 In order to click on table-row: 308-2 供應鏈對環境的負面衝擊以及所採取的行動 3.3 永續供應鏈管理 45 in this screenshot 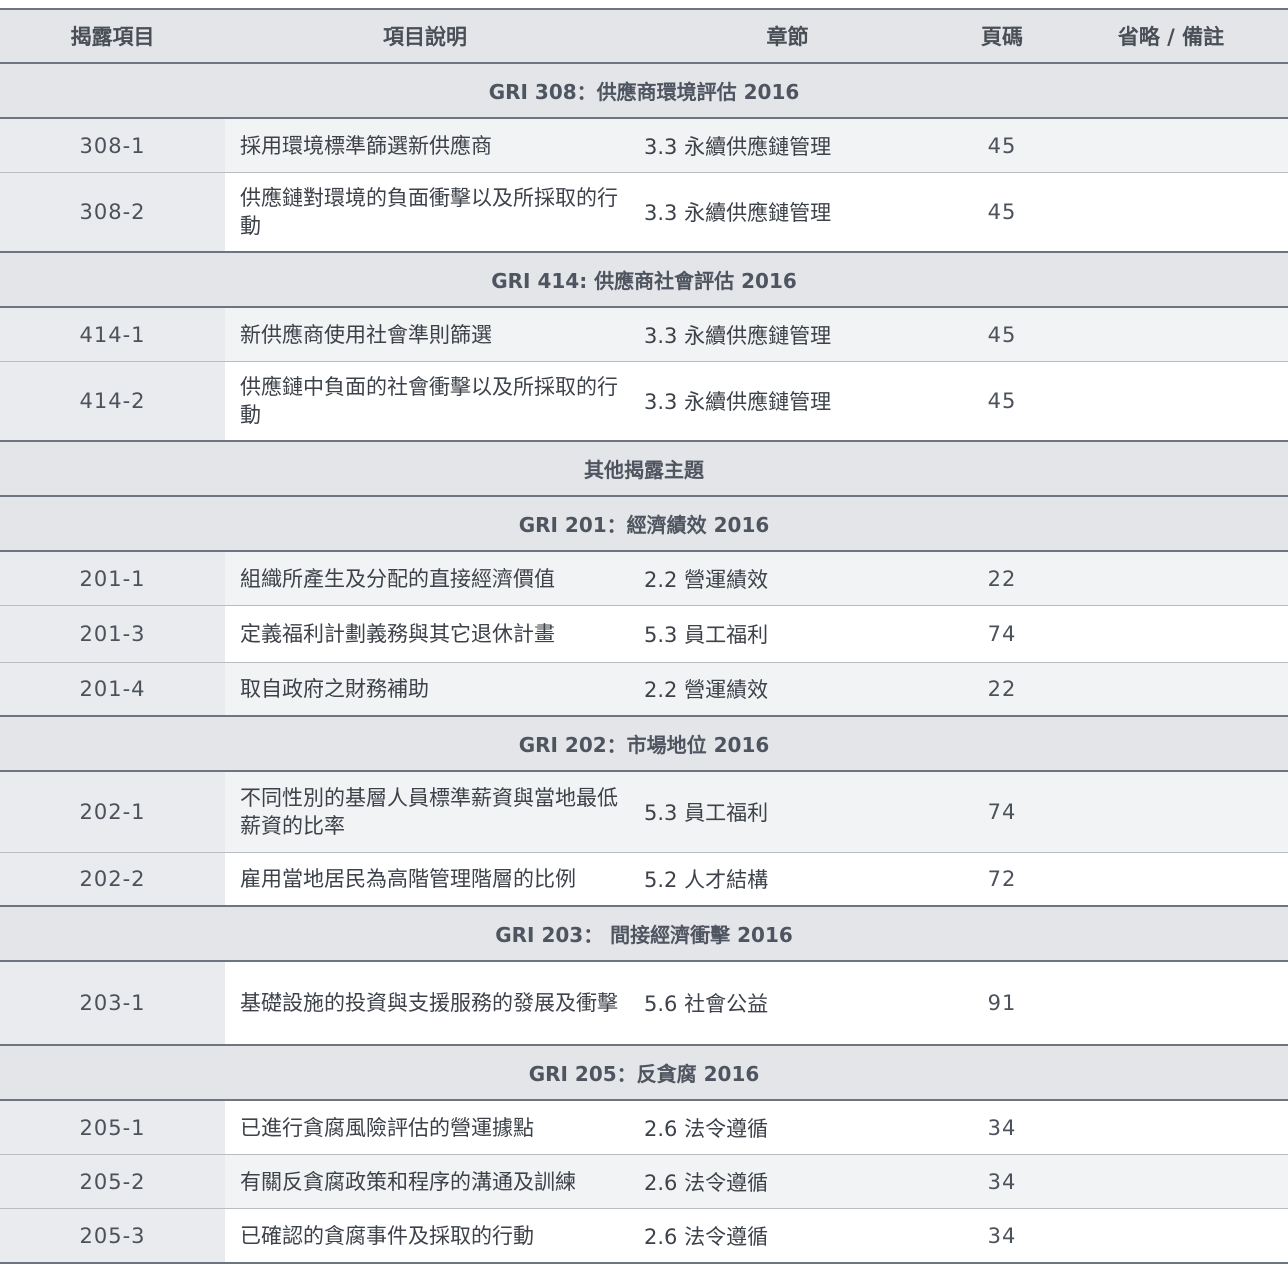, I will do `click(644, 213)`.